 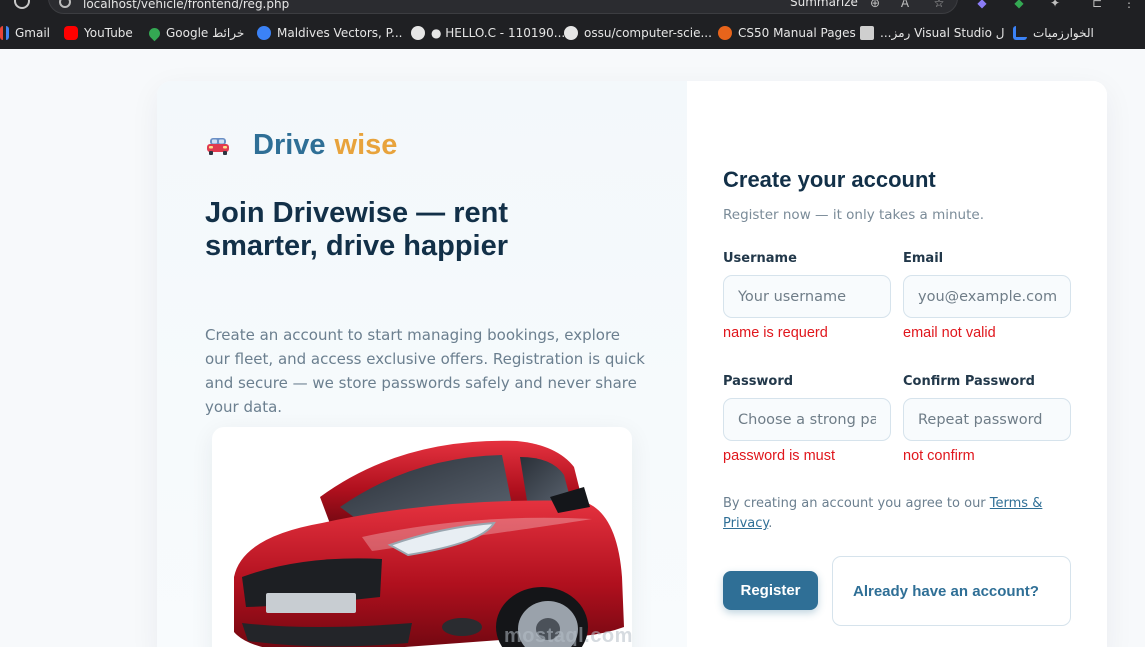 What do you see at coordinates (1020, 33) in the screenshot?
I see `algorithms-icon` at bounding box center [1020, 33].